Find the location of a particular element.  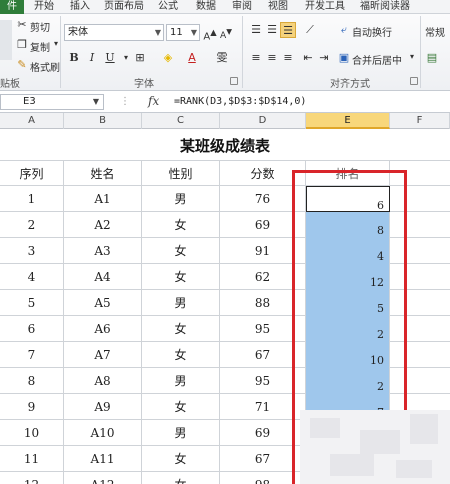

merge-center-icon: ▣ is located at coordinates (344, 58).